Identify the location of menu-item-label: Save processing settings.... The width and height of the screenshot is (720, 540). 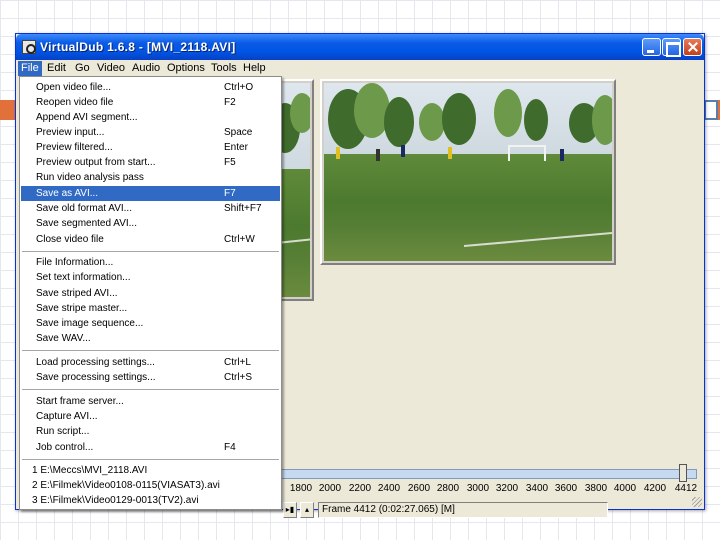
(96, 377).